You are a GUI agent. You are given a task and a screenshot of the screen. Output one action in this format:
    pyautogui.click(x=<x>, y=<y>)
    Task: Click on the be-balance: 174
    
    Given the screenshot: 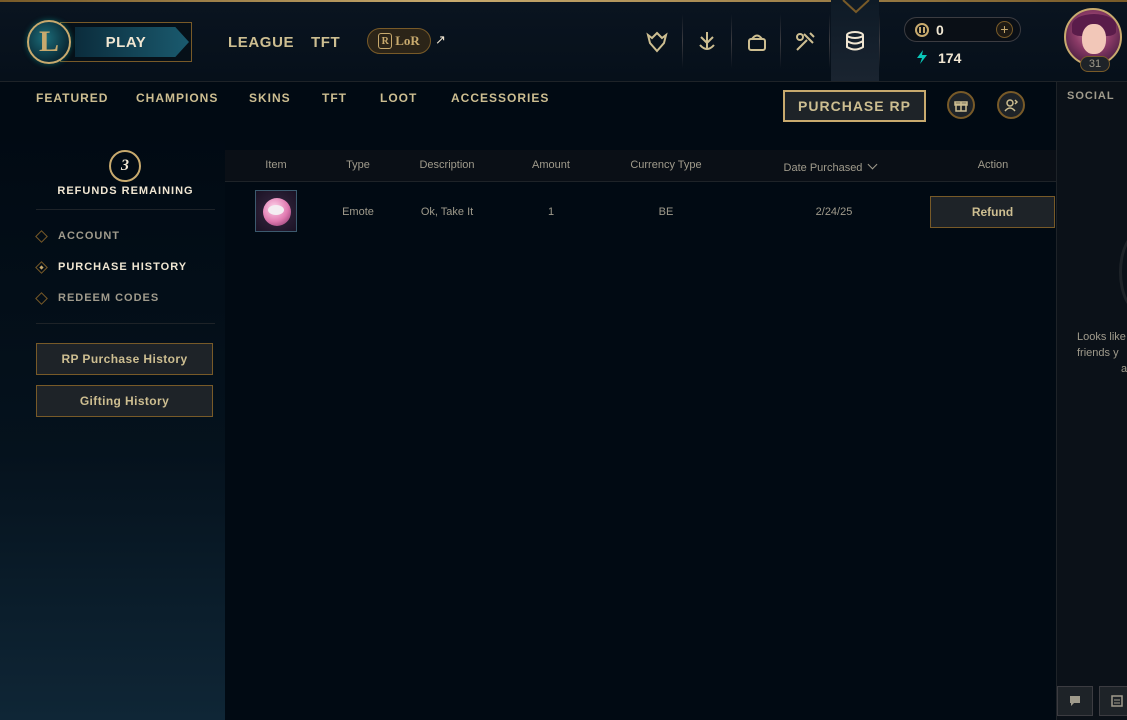 What is the action you would take?
    pyautogui.click(x=950, y=58)
    